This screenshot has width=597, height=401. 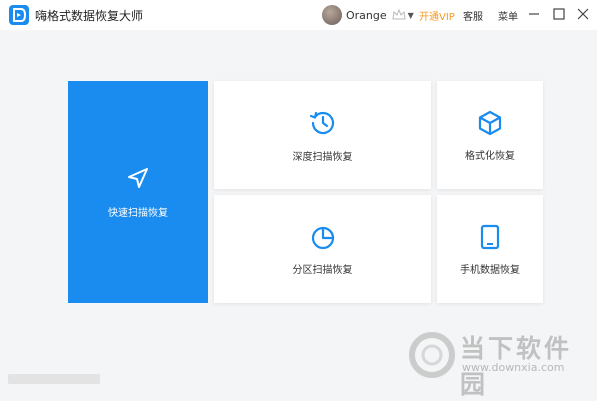 I want to click on chevron-down-icon: ▼, so click(x=411, y=15).